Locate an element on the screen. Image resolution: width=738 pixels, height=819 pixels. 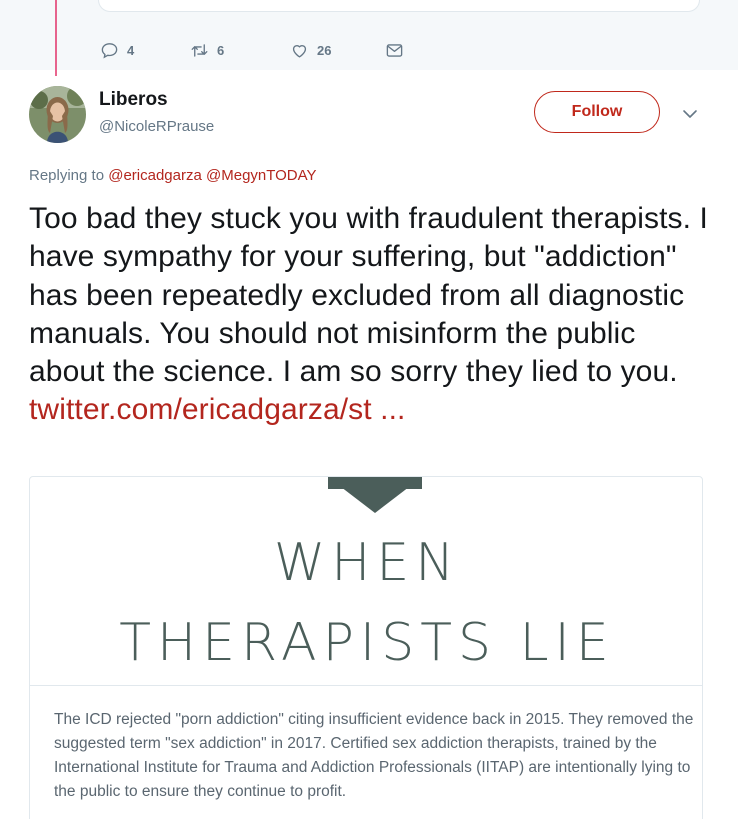
card-divider is located at coordinates (366, 685).